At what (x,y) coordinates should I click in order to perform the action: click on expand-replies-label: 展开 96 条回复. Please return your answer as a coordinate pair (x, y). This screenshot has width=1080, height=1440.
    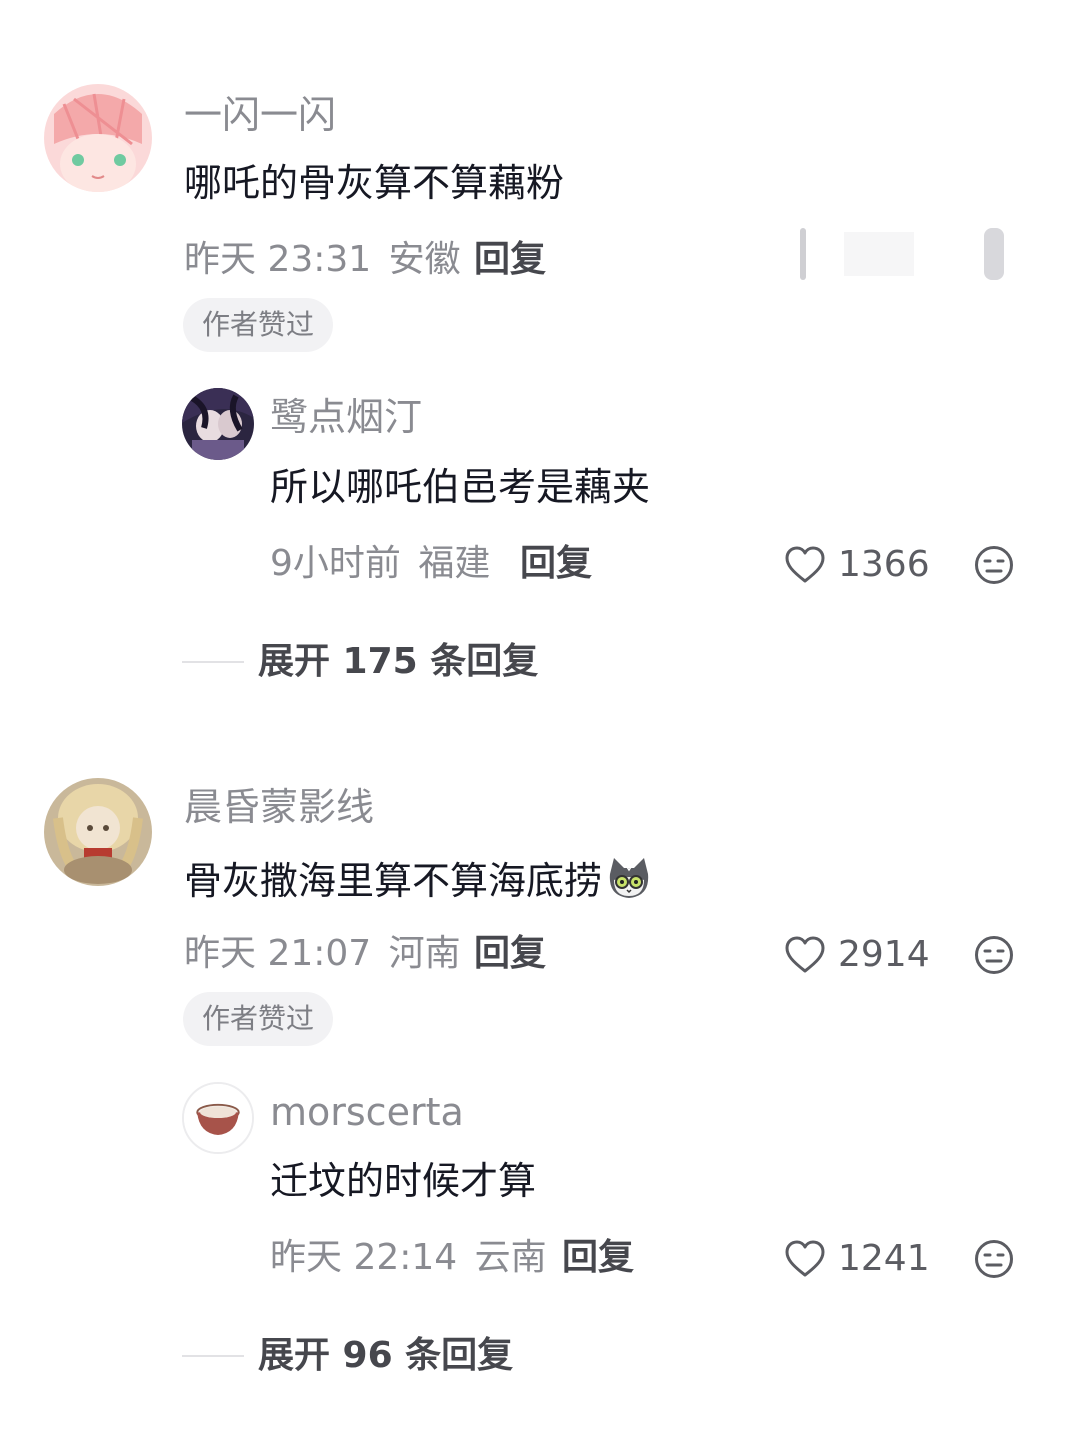
    Looking at the image, I should click on (386, 1355).